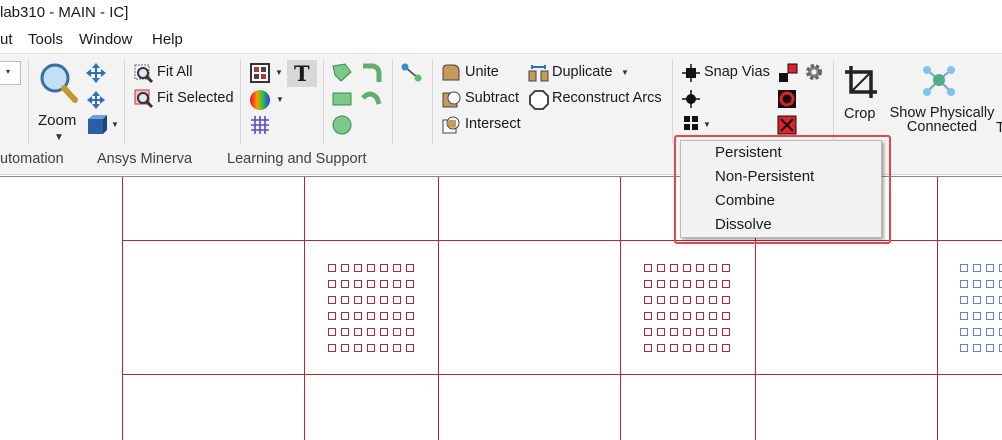 The width and height of the screenshot is (1002, 440). What do you see at coordinates (451, 125) in the screenshot?
I see `intersect-icon` at bounding box center [451, 125].